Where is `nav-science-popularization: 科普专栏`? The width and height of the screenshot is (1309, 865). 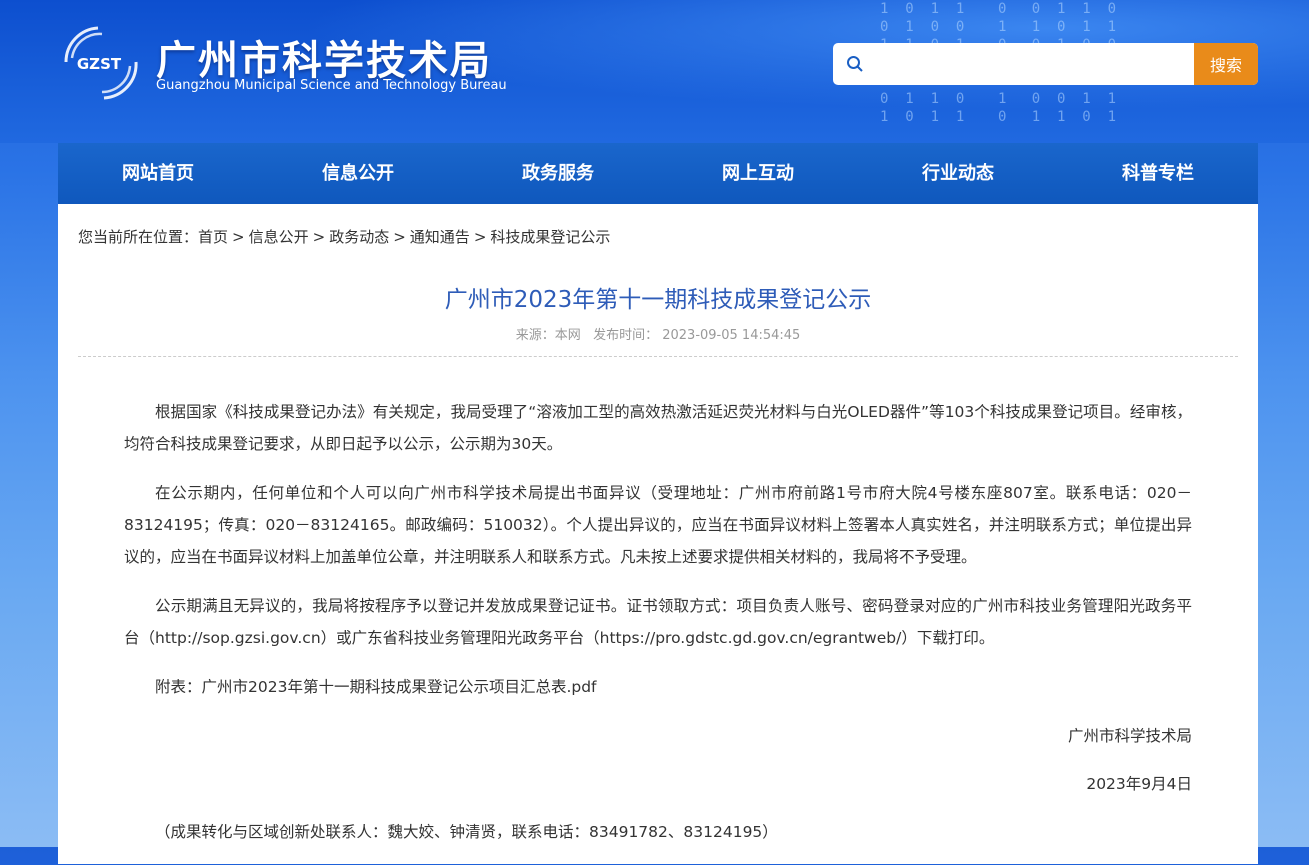 nav-science-popularization: 科普专栏 is located at coordinates (1158, 173).